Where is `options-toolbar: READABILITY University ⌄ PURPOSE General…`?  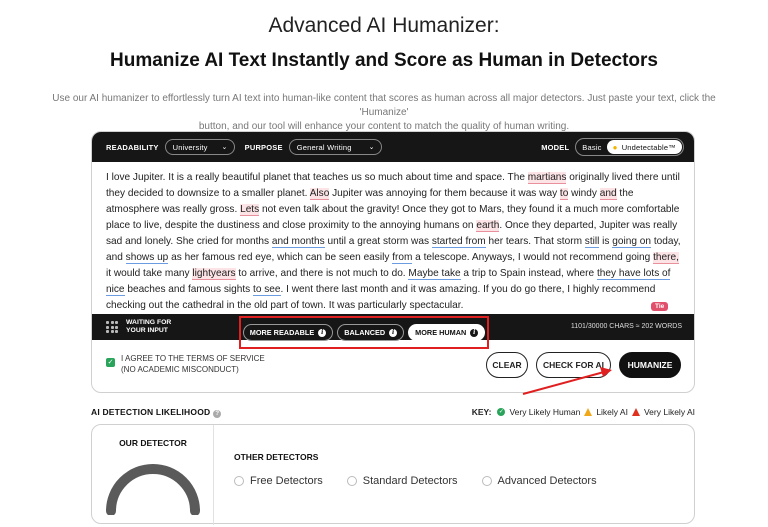 options-toolbar: READABILITY University ⌄ PURPOSE General… is located at coordinates (393, 147).